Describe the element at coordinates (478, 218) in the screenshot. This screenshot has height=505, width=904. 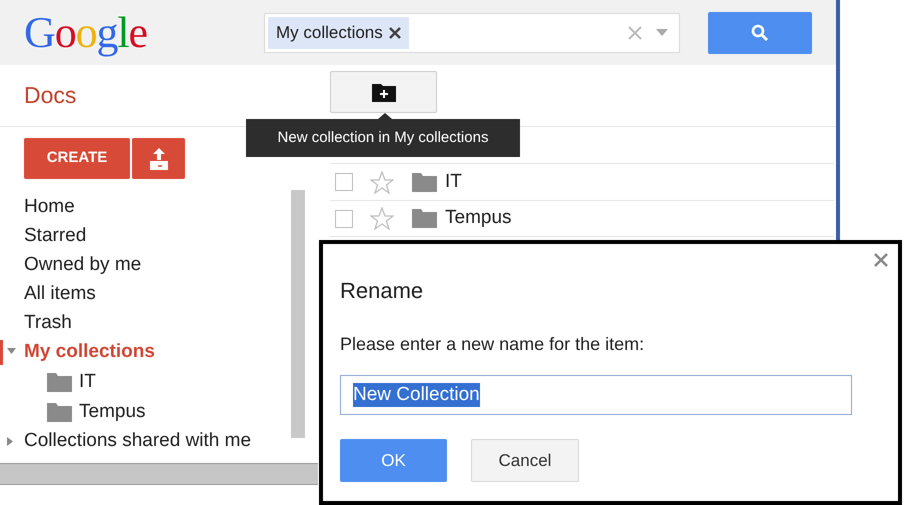
I see `collection-name: Tempus` at that location.